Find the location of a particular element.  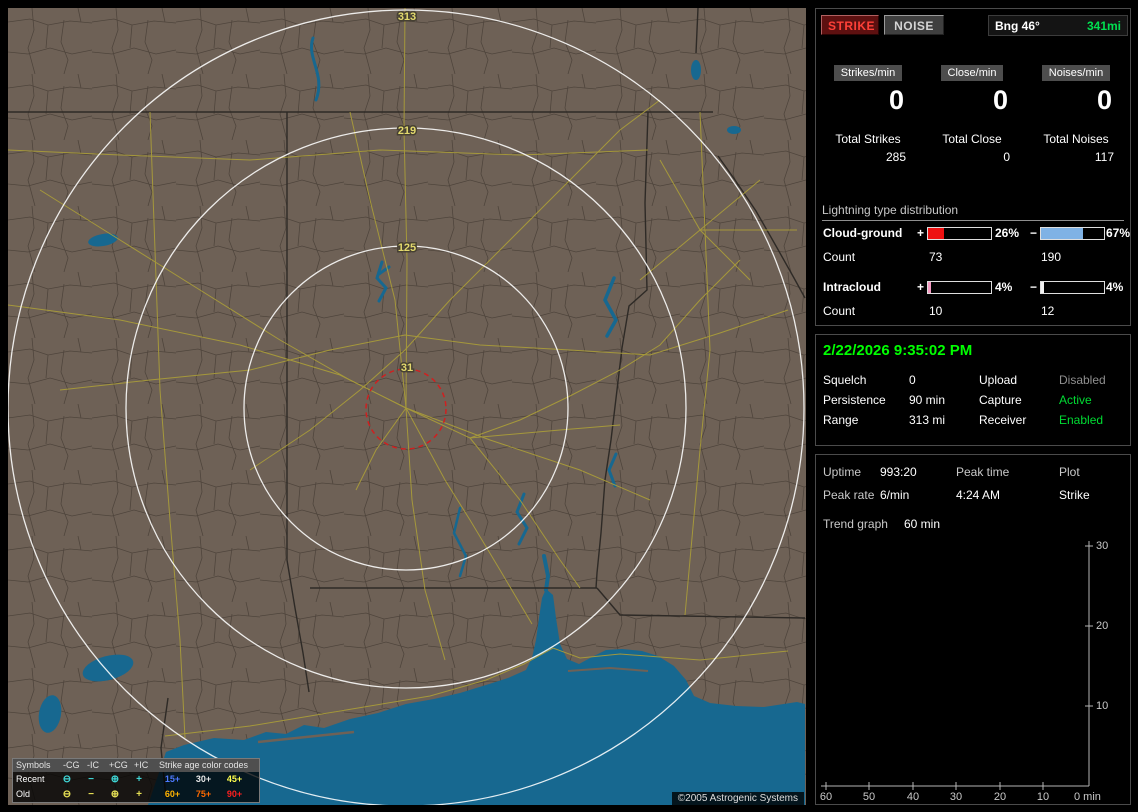

age-90: 90+ is located at coordinates (234, 794).